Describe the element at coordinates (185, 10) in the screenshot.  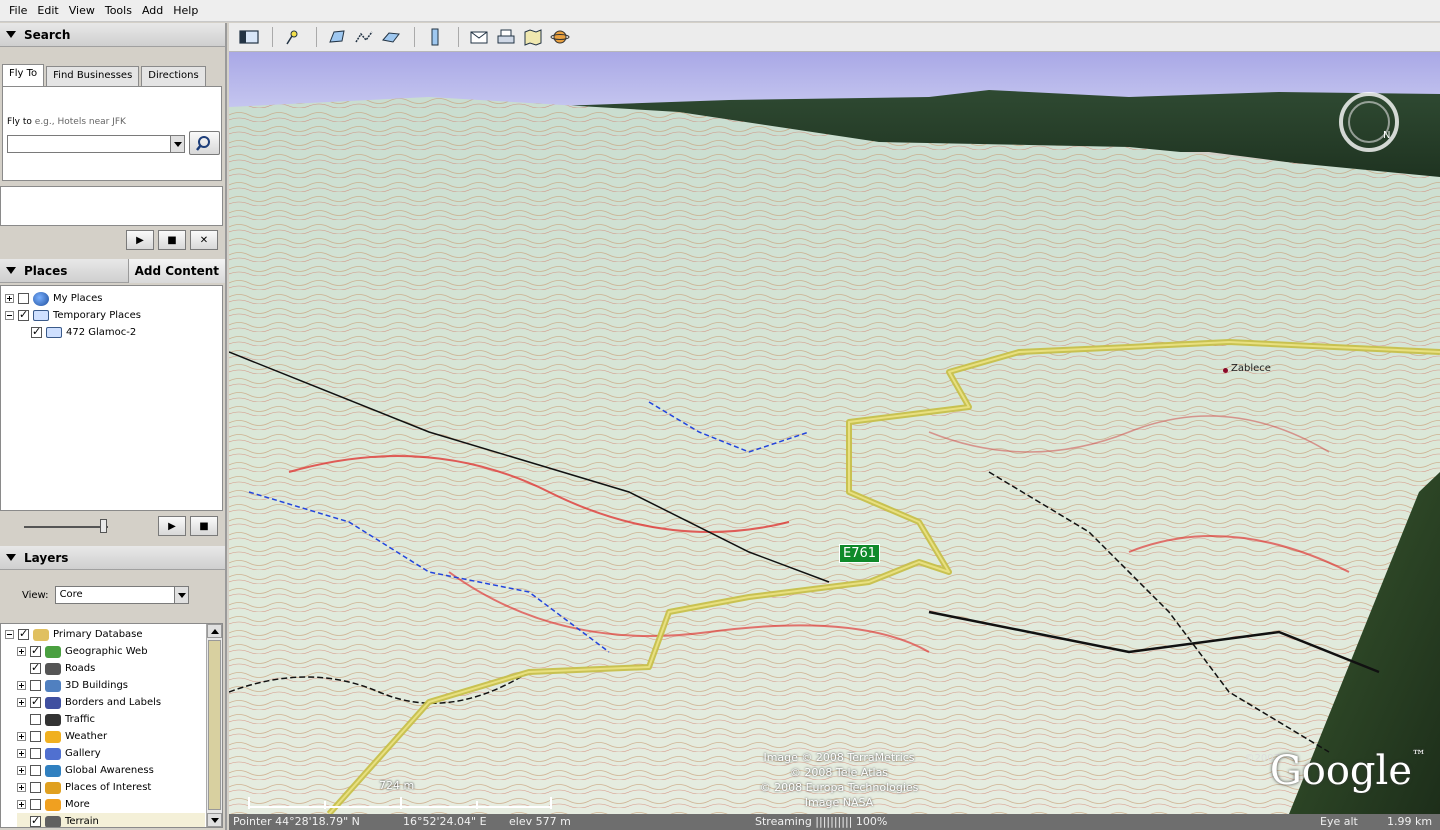
I see `menu-help: Help` at that location.